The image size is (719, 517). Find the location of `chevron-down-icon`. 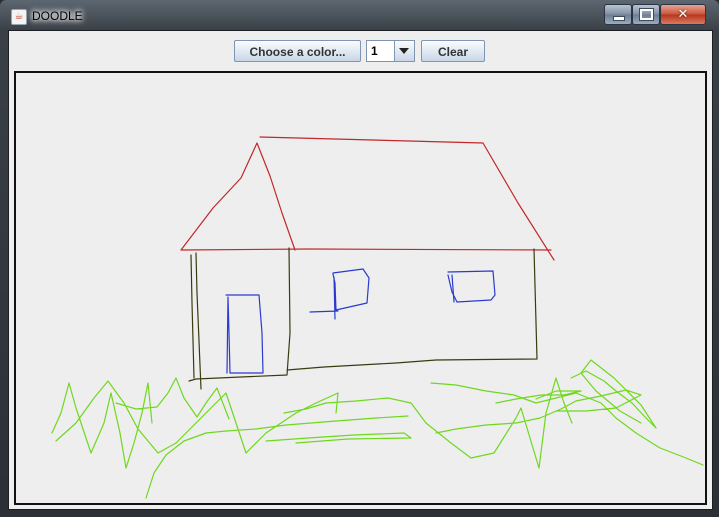

chevron-down-icon is located at coordinates (404, 51).